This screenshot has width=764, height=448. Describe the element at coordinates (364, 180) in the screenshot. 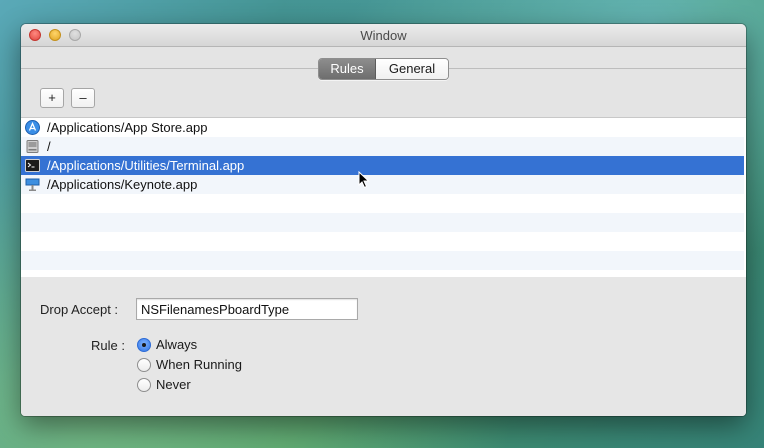

I see `mouse-cursor-icon` at that location.